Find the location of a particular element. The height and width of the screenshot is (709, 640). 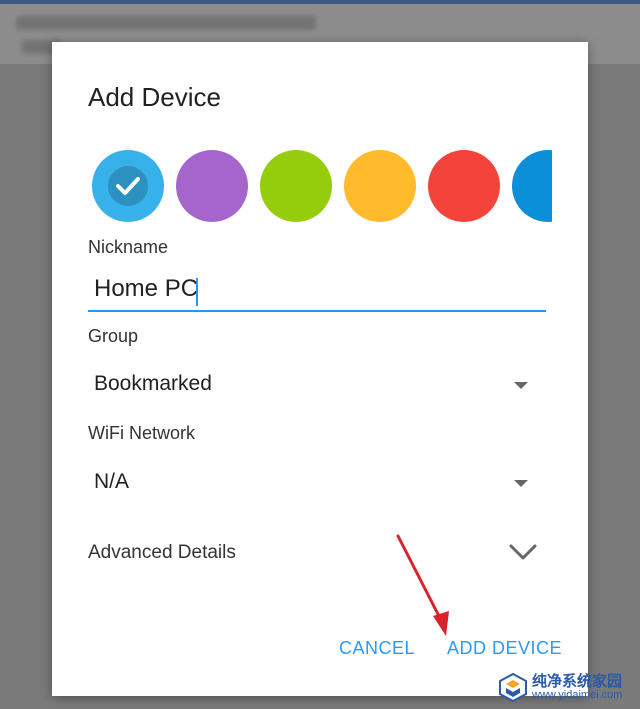

nickname-input is located at coordinates (317, 290).